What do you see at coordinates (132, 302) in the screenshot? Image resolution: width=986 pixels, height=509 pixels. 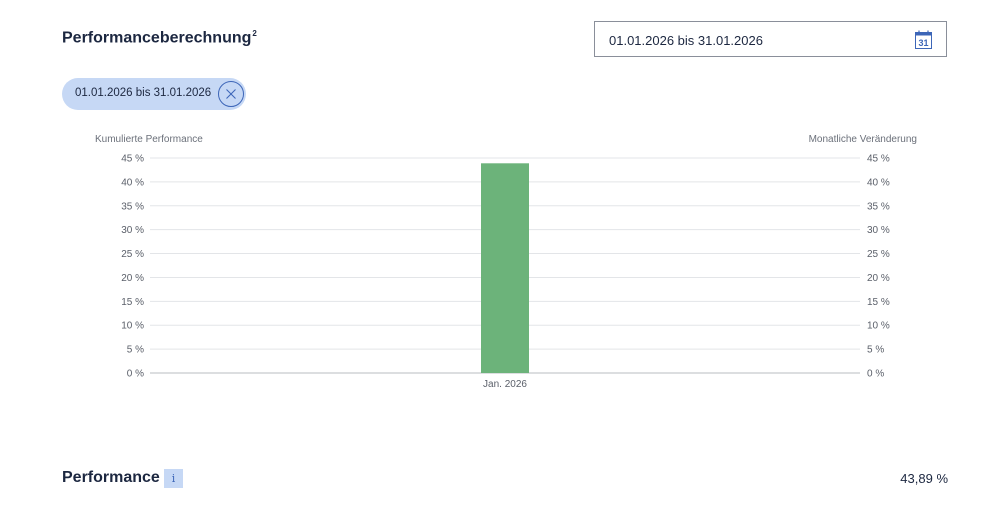 I see `y-tick-label-left: 15 %` at bounding box center [132, 302].